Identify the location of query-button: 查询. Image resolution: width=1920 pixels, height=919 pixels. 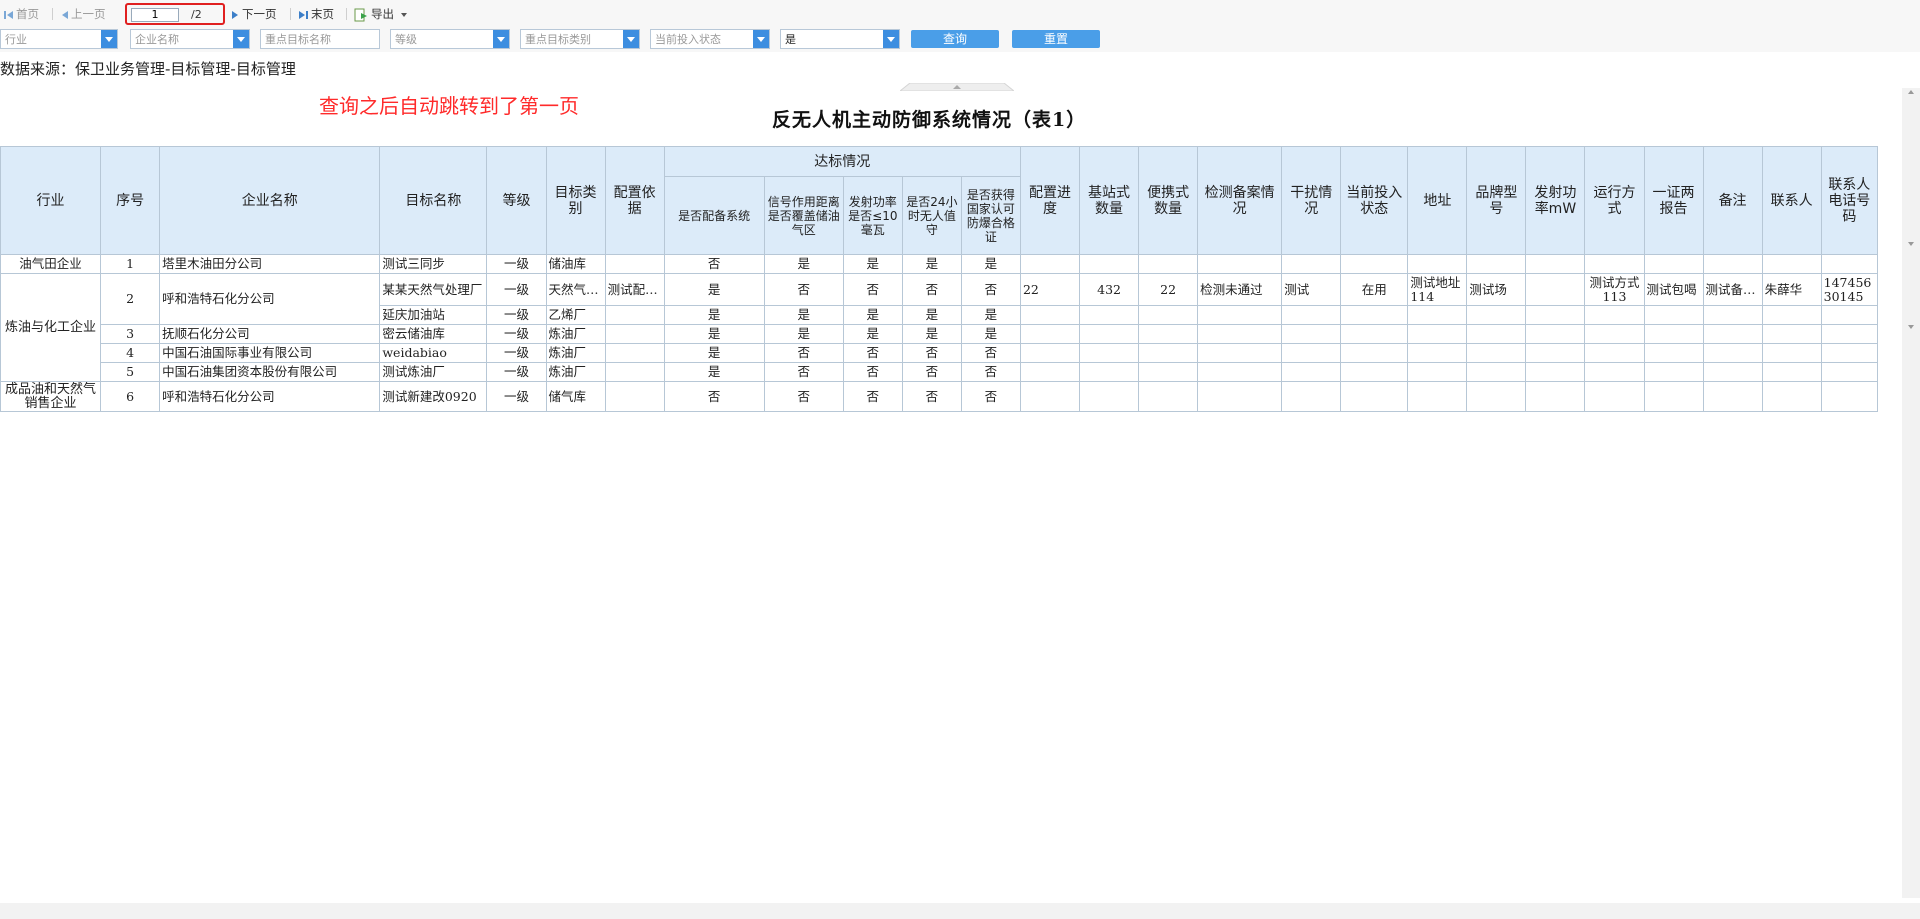
(955, 39).